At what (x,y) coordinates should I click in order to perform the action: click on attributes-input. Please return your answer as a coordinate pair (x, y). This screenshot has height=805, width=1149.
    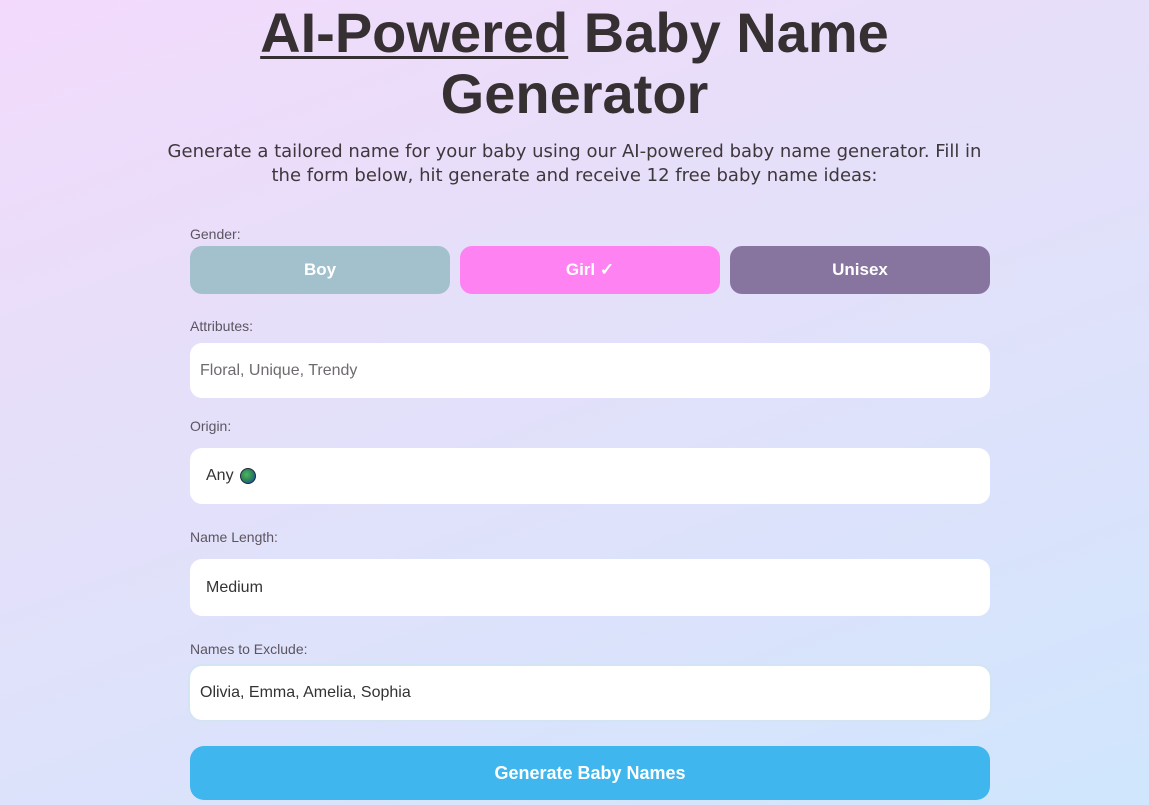
    Looking at the image, I should click on (595, 370).